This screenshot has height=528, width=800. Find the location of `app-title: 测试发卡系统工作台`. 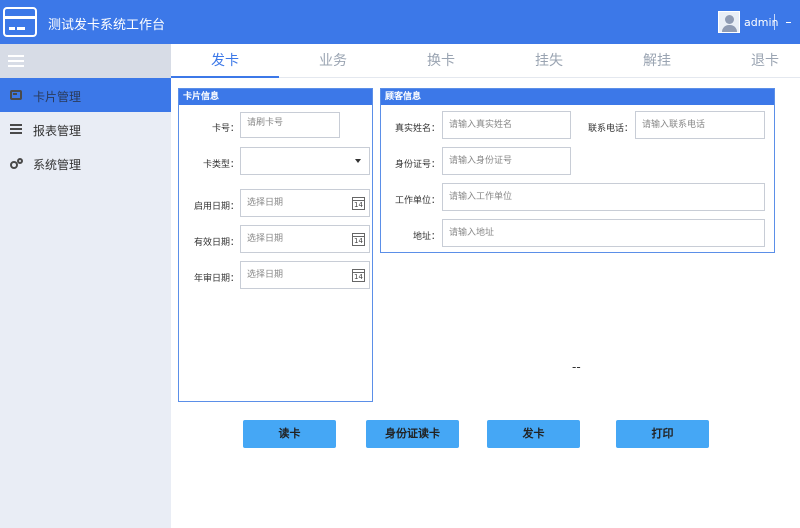

app-title: 测试发卡系统工作台 is located at coordinates (107, 25).